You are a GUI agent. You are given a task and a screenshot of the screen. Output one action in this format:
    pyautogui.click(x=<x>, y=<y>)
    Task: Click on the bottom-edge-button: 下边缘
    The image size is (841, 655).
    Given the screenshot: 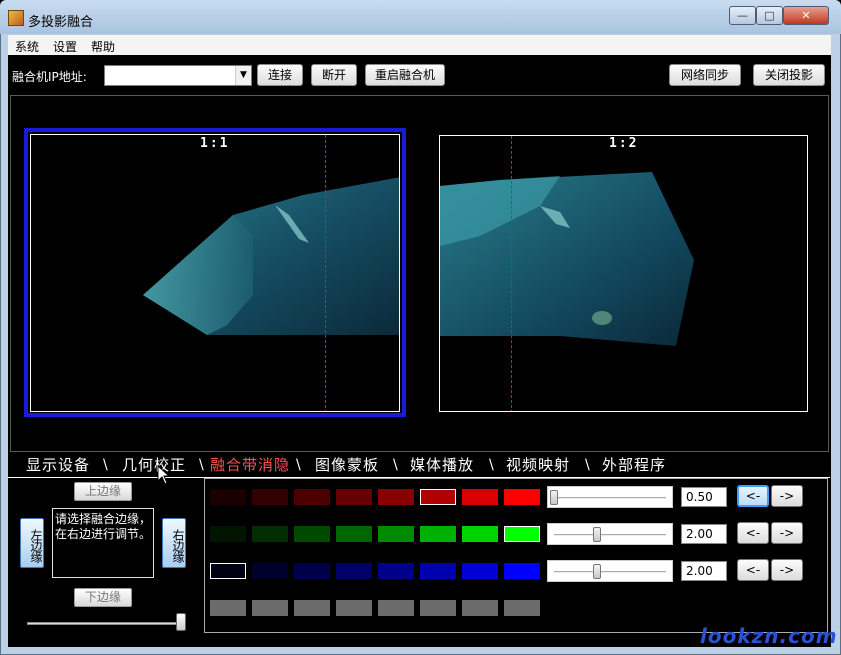 What is the action you would take?
    pyautogui.click(x=103, y=597)
    